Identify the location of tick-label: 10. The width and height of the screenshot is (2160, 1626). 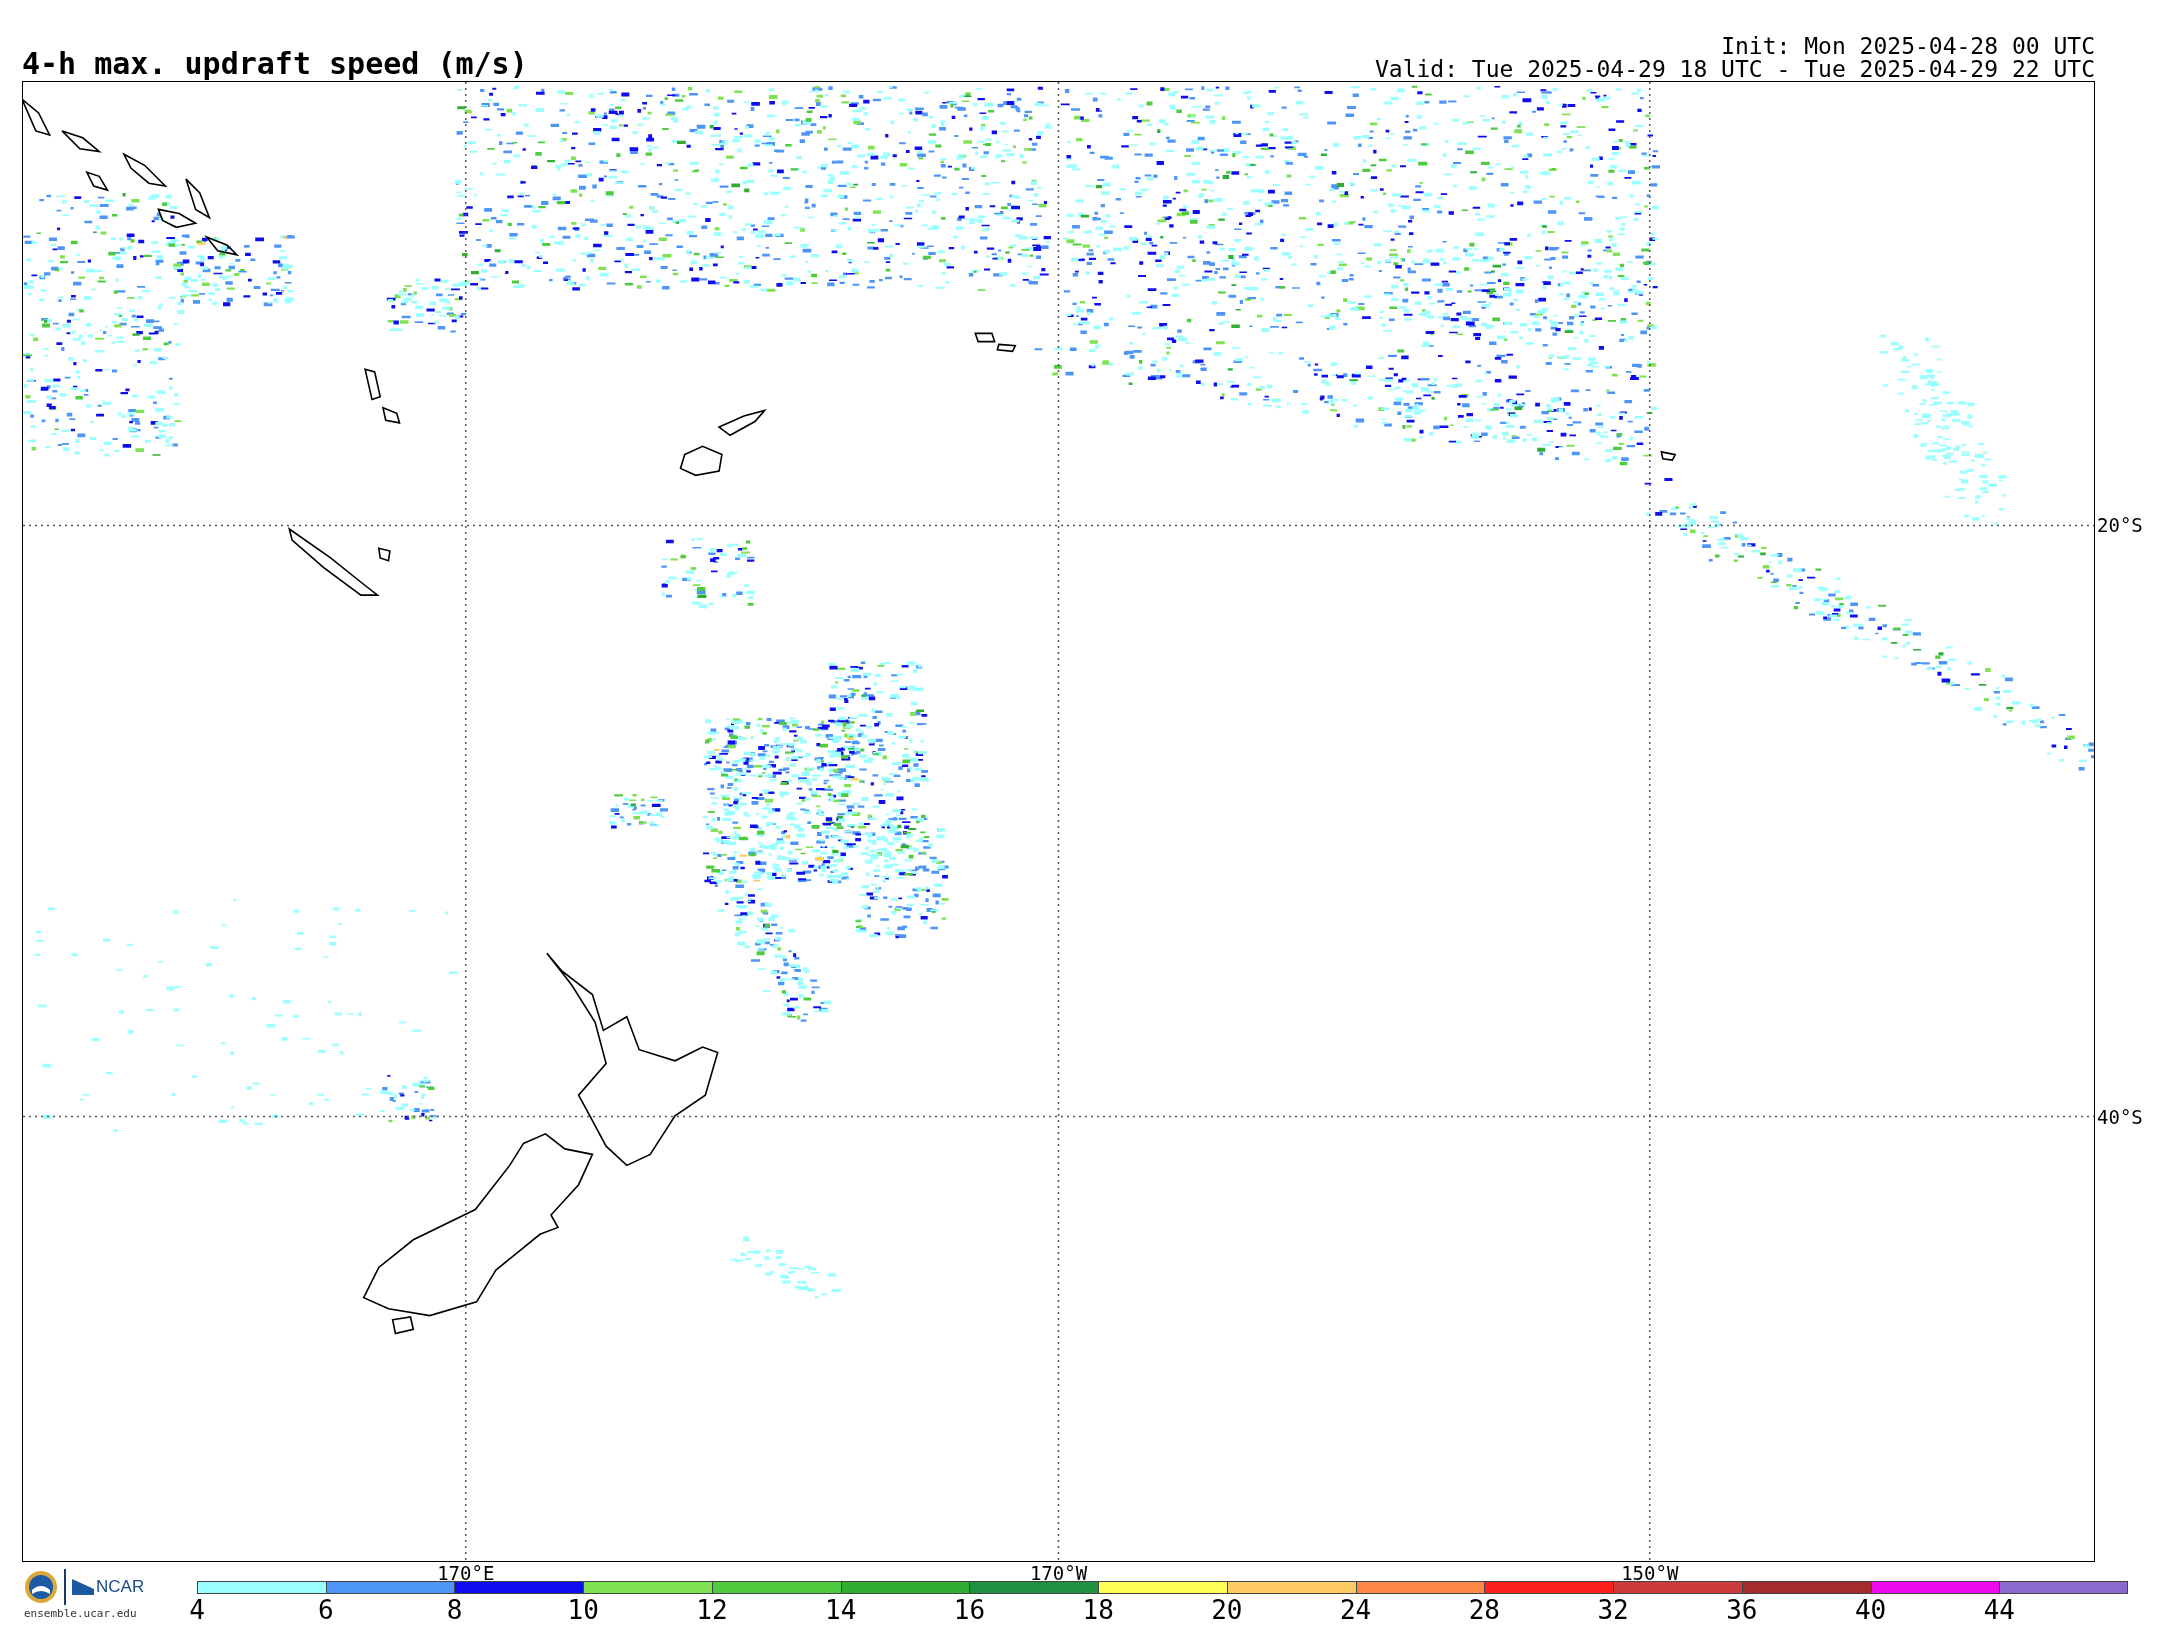
(583, 1610).